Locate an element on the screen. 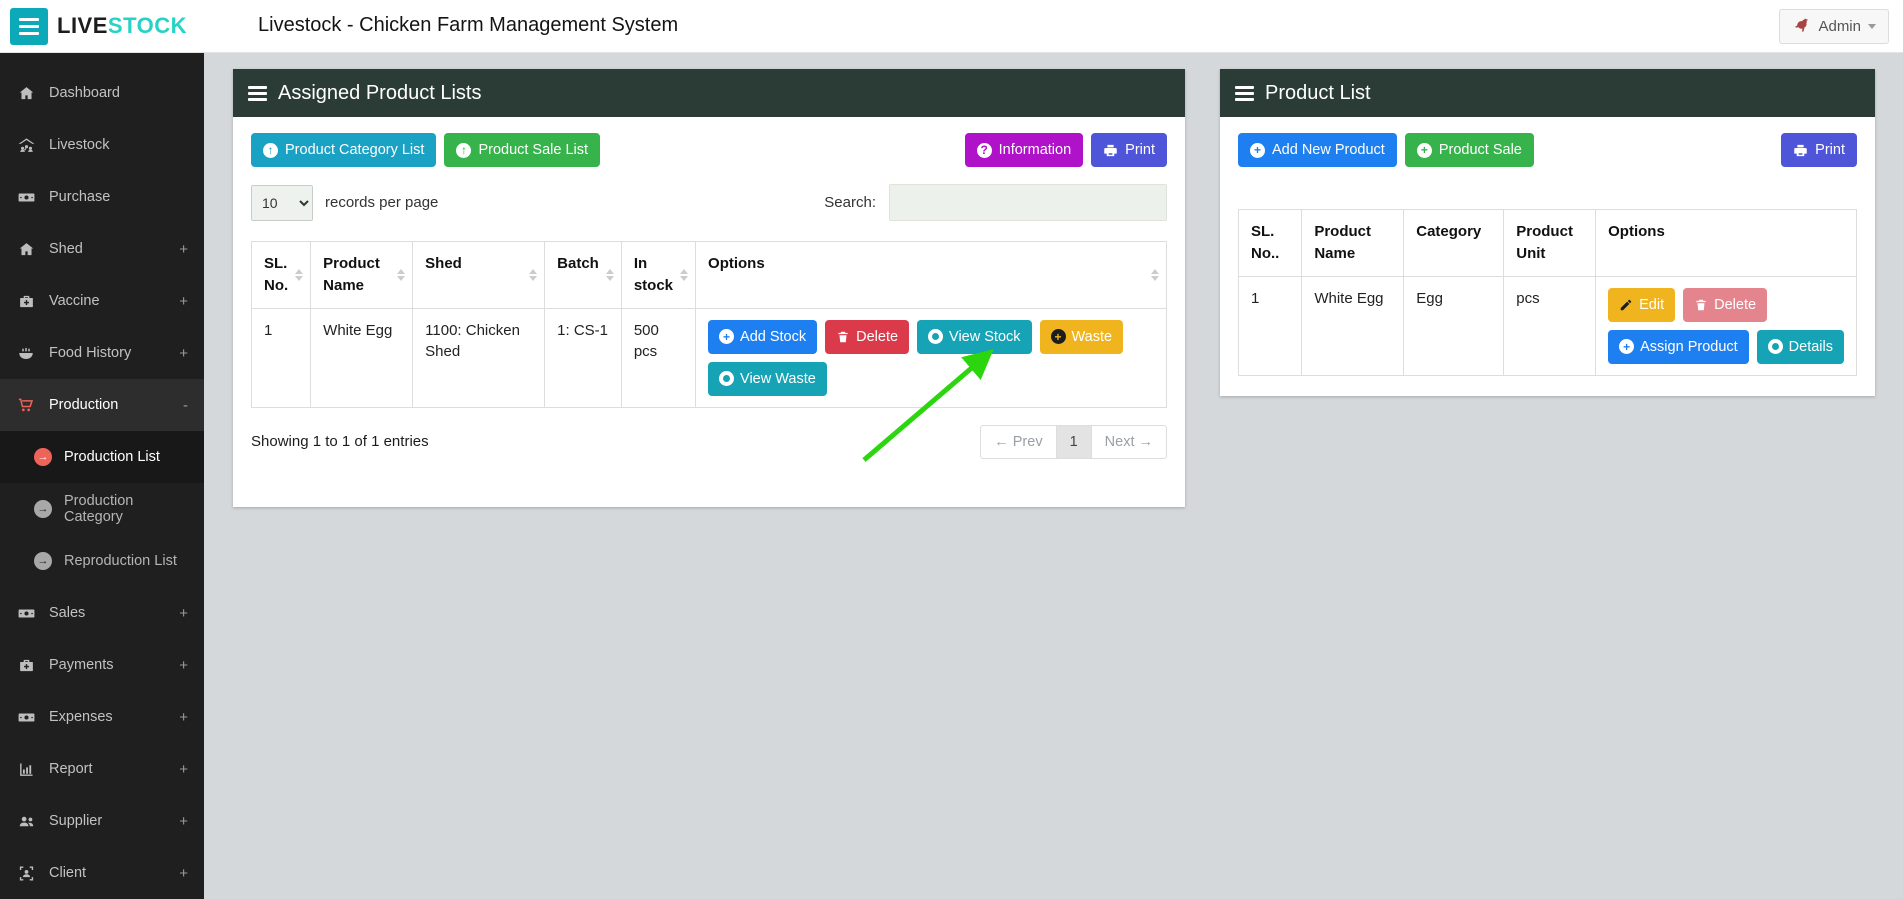  edit-button: Edit is located at coordinates (1642, 304).